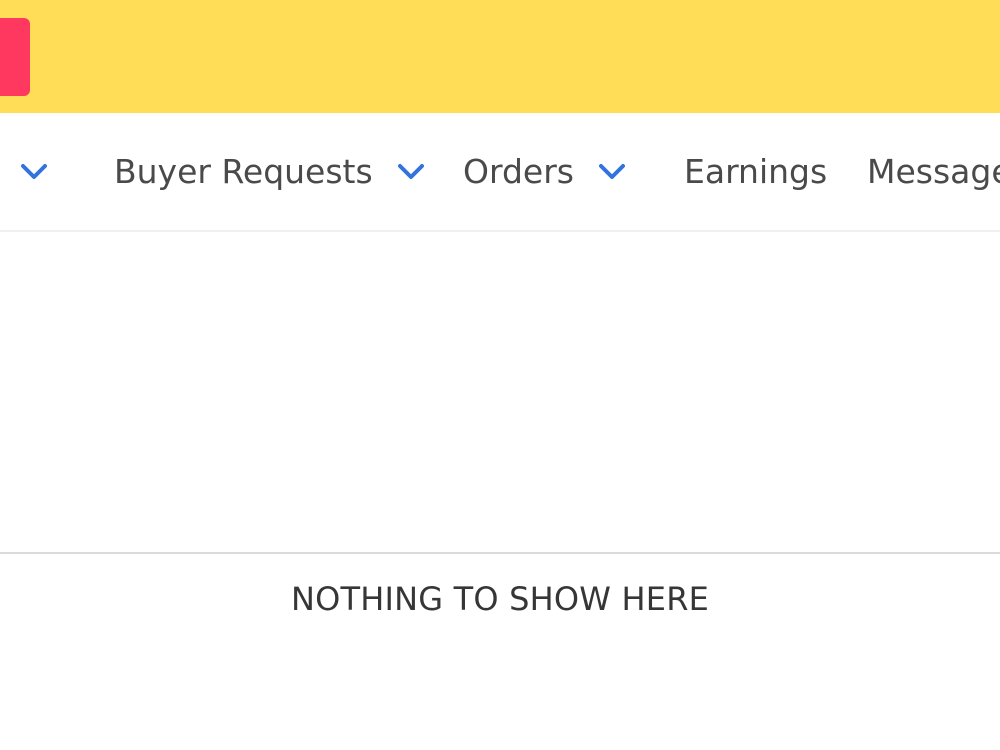 The image size is (1000, 750). What do you see at coordinates (15, 57) in the screenshot?
I see `red-action-button` at bounding box center [15, 57].